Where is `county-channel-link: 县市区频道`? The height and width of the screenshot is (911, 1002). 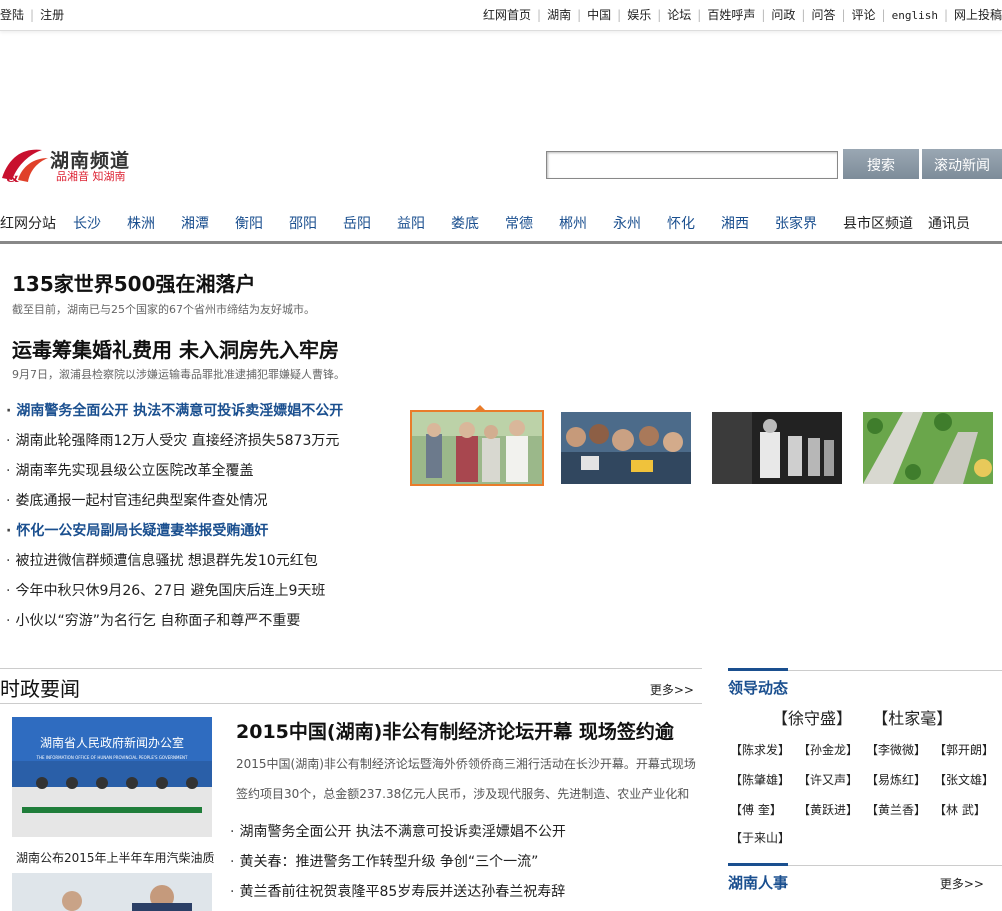
county-channel-link: 县市区频道 is located at coordinates (878, 223).